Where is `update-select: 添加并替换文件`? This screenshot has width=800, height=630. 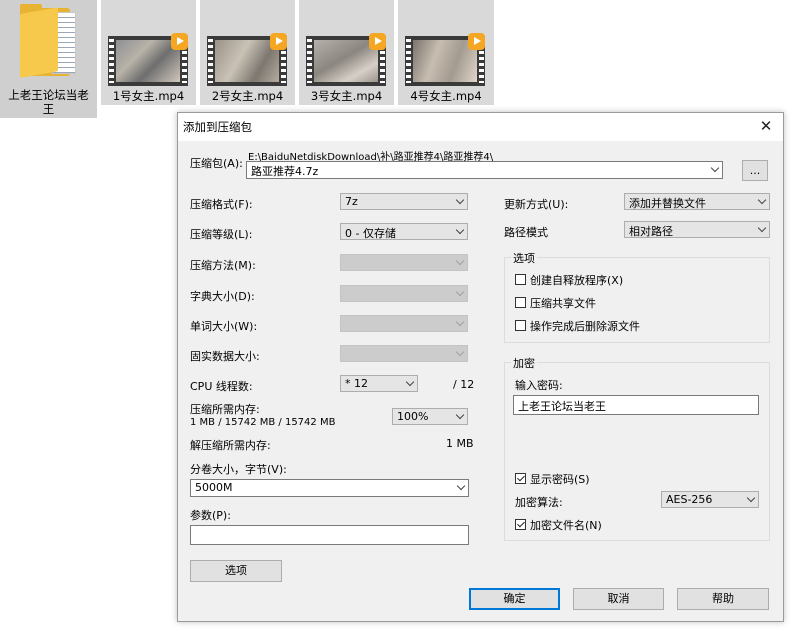
update-select: 添加并替换文件 is located at coordinates (697, 201).